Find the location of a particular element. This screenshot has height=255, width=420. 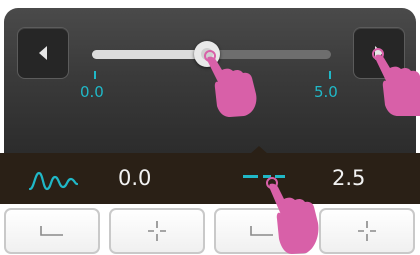

left-plus-button is located at coordinates (157, 231).